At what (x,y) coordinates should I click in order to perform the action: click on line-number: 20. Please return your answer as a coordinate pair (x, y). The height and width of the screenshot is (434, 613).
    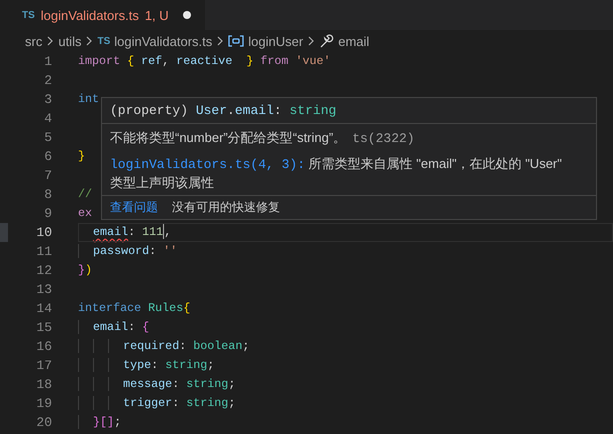
    Looking at the image, I should click on (43, 422).